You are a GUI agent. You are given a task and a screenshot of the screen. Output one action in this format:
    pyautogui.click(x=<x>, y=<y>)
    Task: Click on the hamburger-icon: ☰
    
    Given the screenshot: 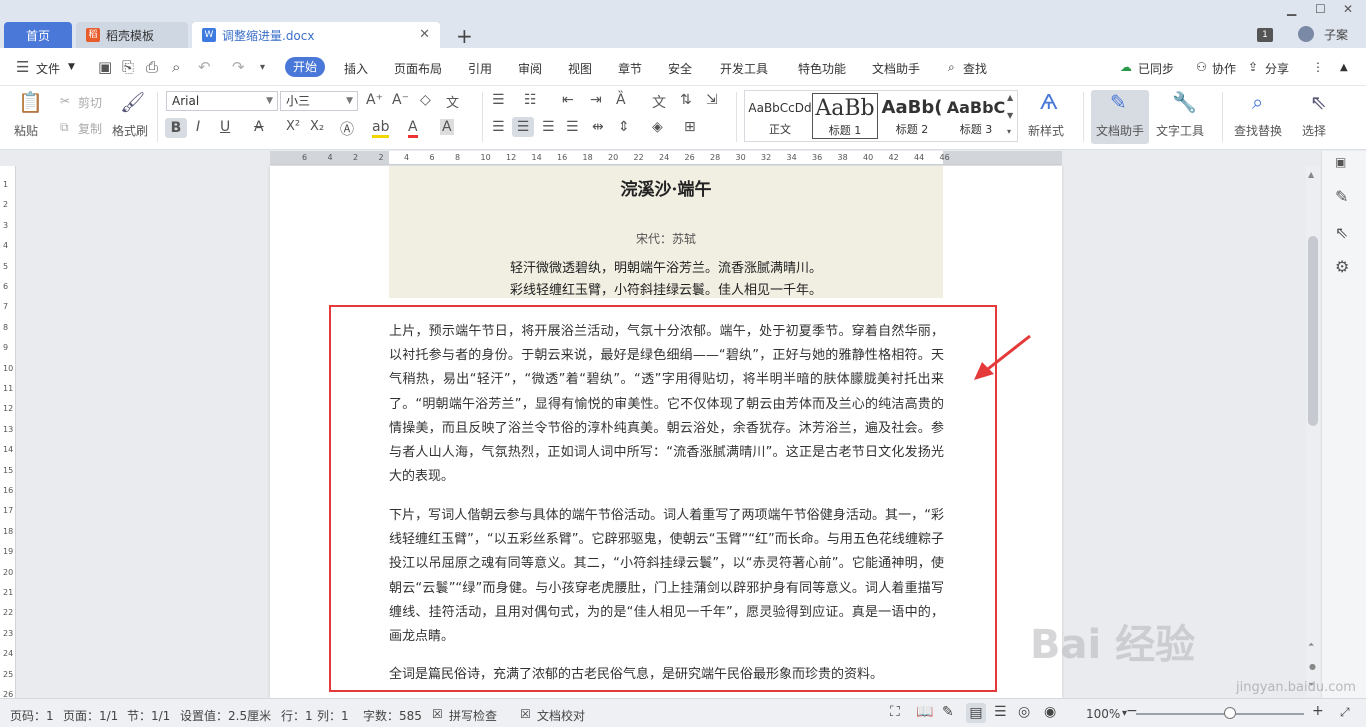 What is the action you would take?
    pyautogui.click(x=22, y=67)
    